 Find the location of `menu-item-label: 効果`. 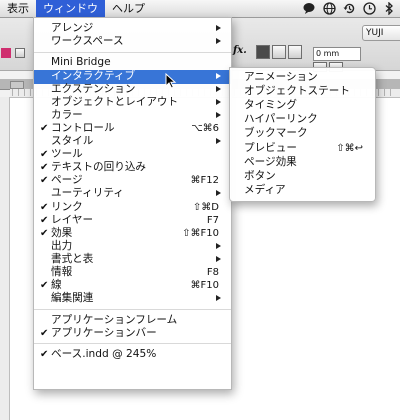

menu-item-label: 効果 is located at coordinates (62, 232).